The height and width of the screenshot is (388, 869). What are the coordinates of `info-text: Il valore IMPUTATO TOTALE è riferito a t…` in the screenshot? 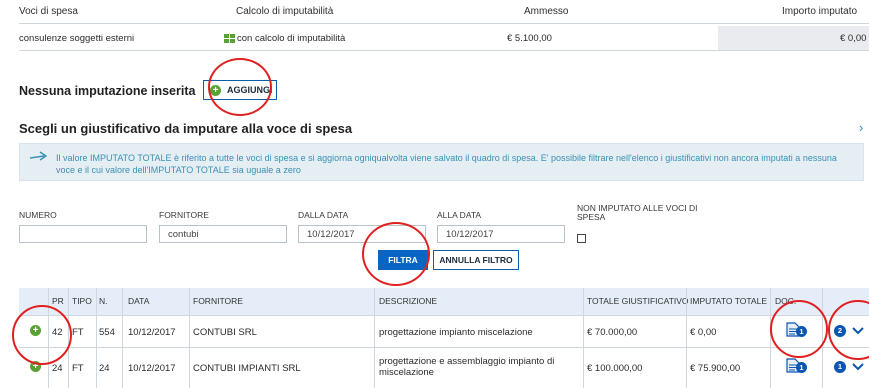 It's located at (446, 164).